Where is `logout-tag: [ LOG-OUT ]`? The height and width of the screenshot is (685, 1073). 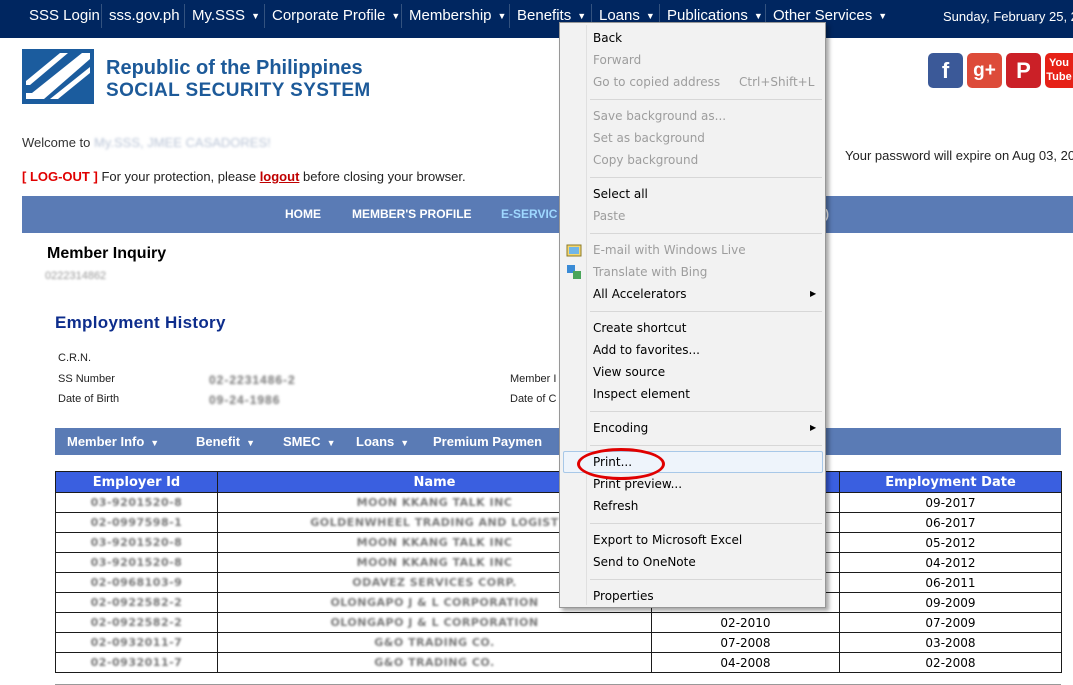
logout-tag: [ LOG-OUT ] is located at coordinates (60, 176).